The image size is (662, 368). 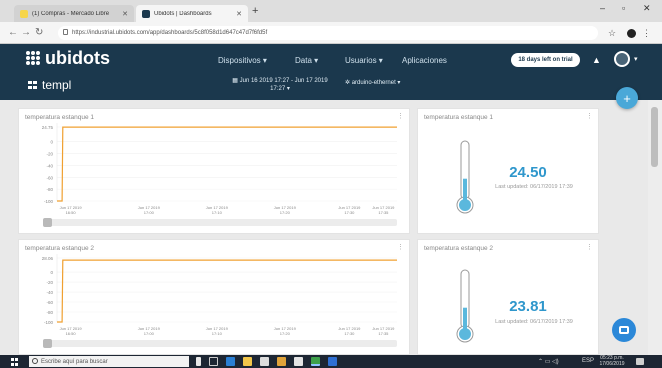 I want to click on trial-badge: 18 days left on trial, so click(x=545, y=60).